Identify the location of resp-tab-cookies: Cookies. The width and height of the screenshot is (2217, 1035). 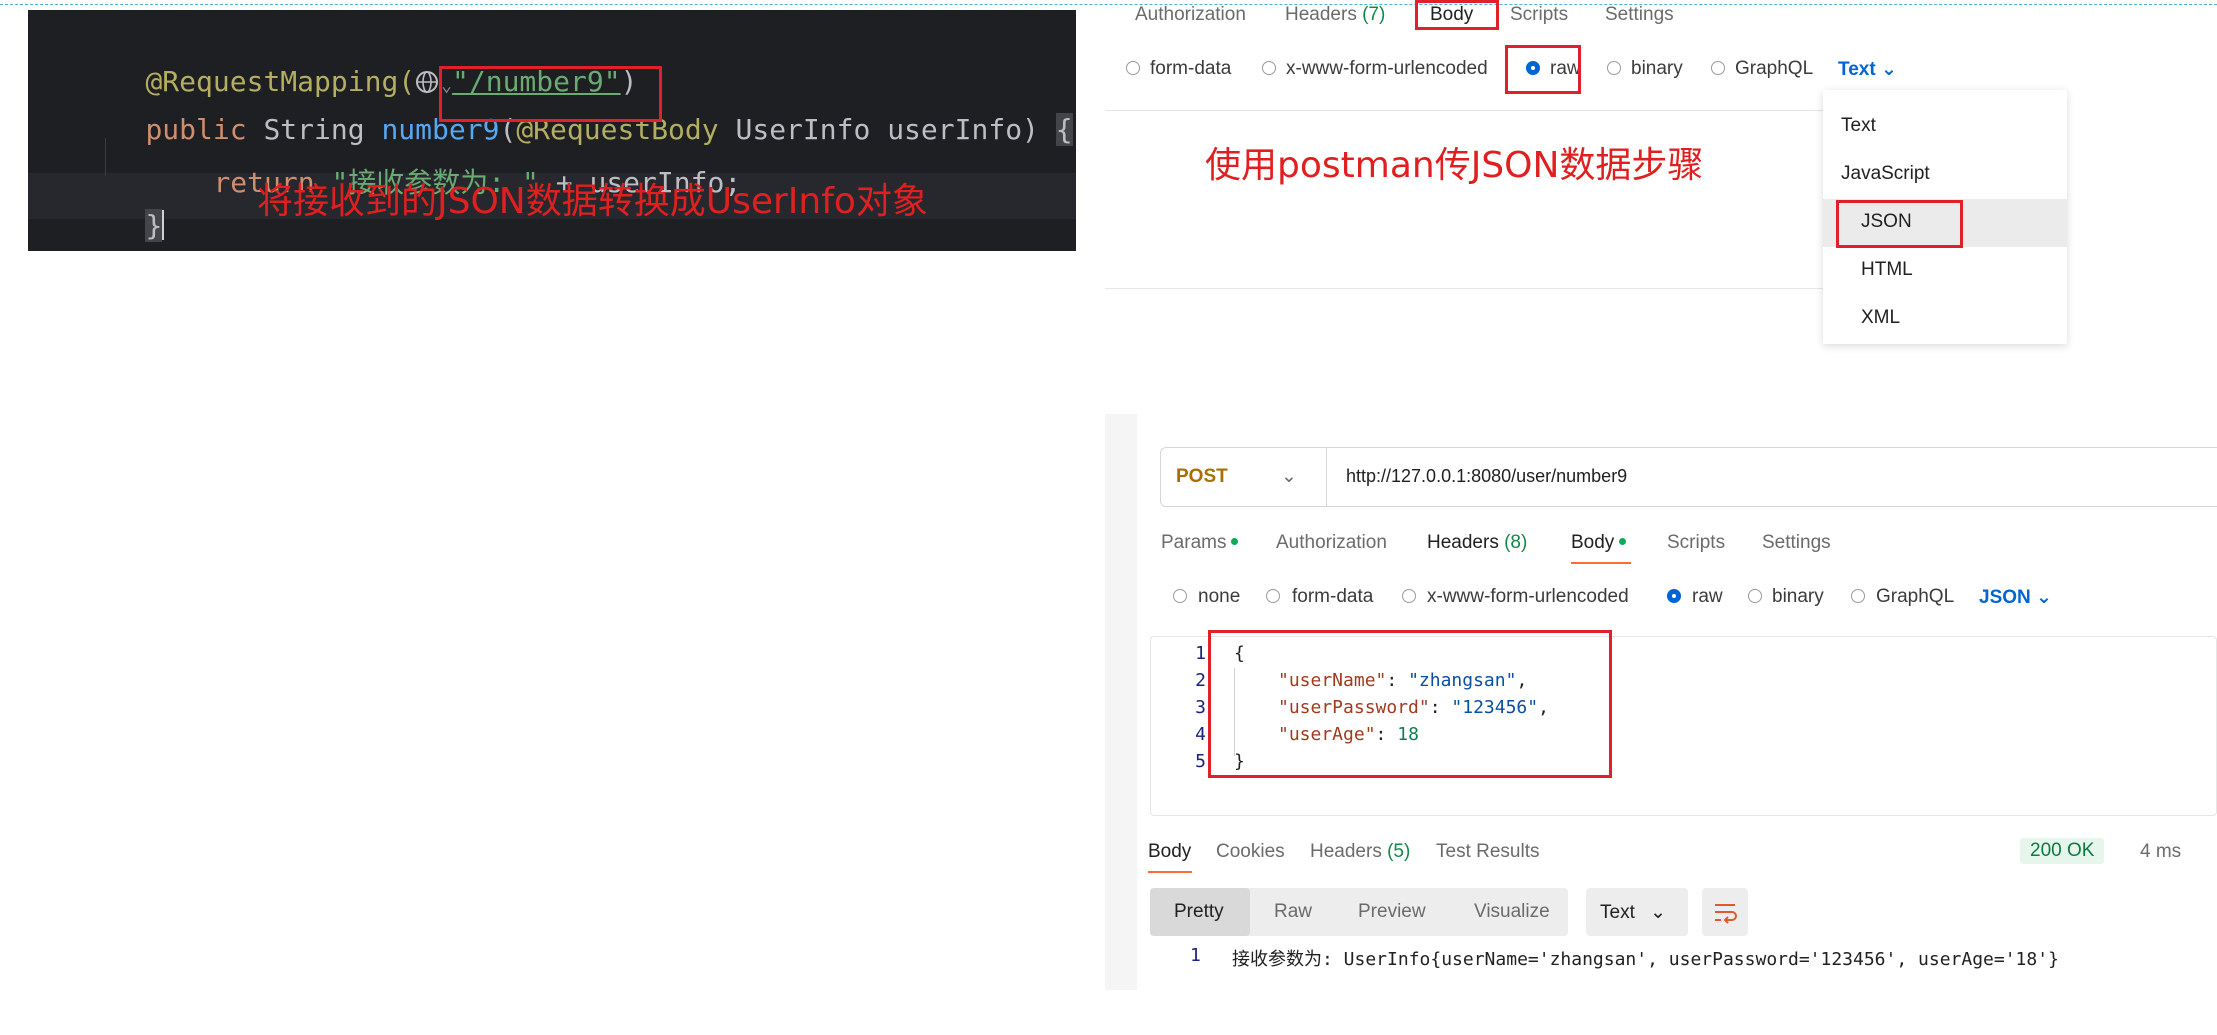
(1250, 852).